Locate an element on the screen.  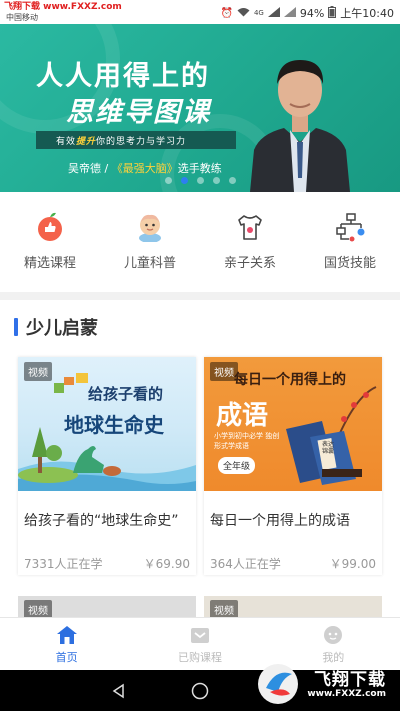
battery-icon is located at coordinates (332, 13).